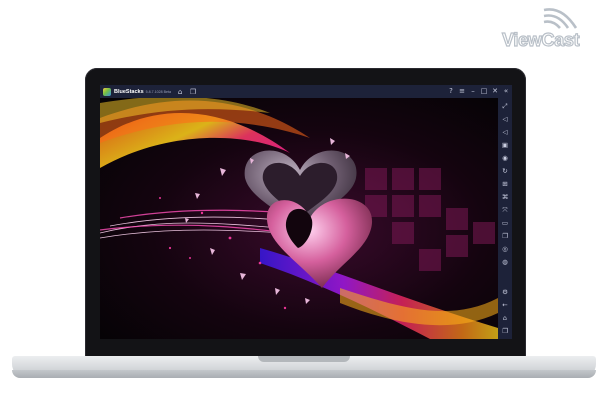 This screenshot has height=414, width=602. Describe the element at coordinates (540, 39) in the screenshot. I see `logo-text: ViewCast` at that location.